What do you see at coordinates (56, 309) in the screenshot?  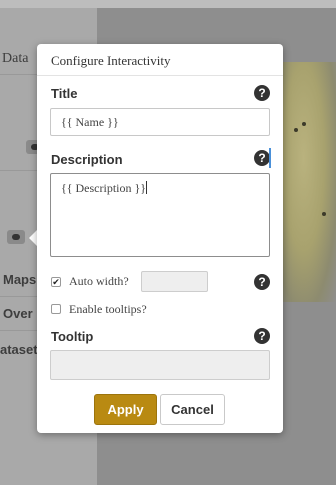 I see `enable-tooltips-checkbox` at bounding box center [56, 309].